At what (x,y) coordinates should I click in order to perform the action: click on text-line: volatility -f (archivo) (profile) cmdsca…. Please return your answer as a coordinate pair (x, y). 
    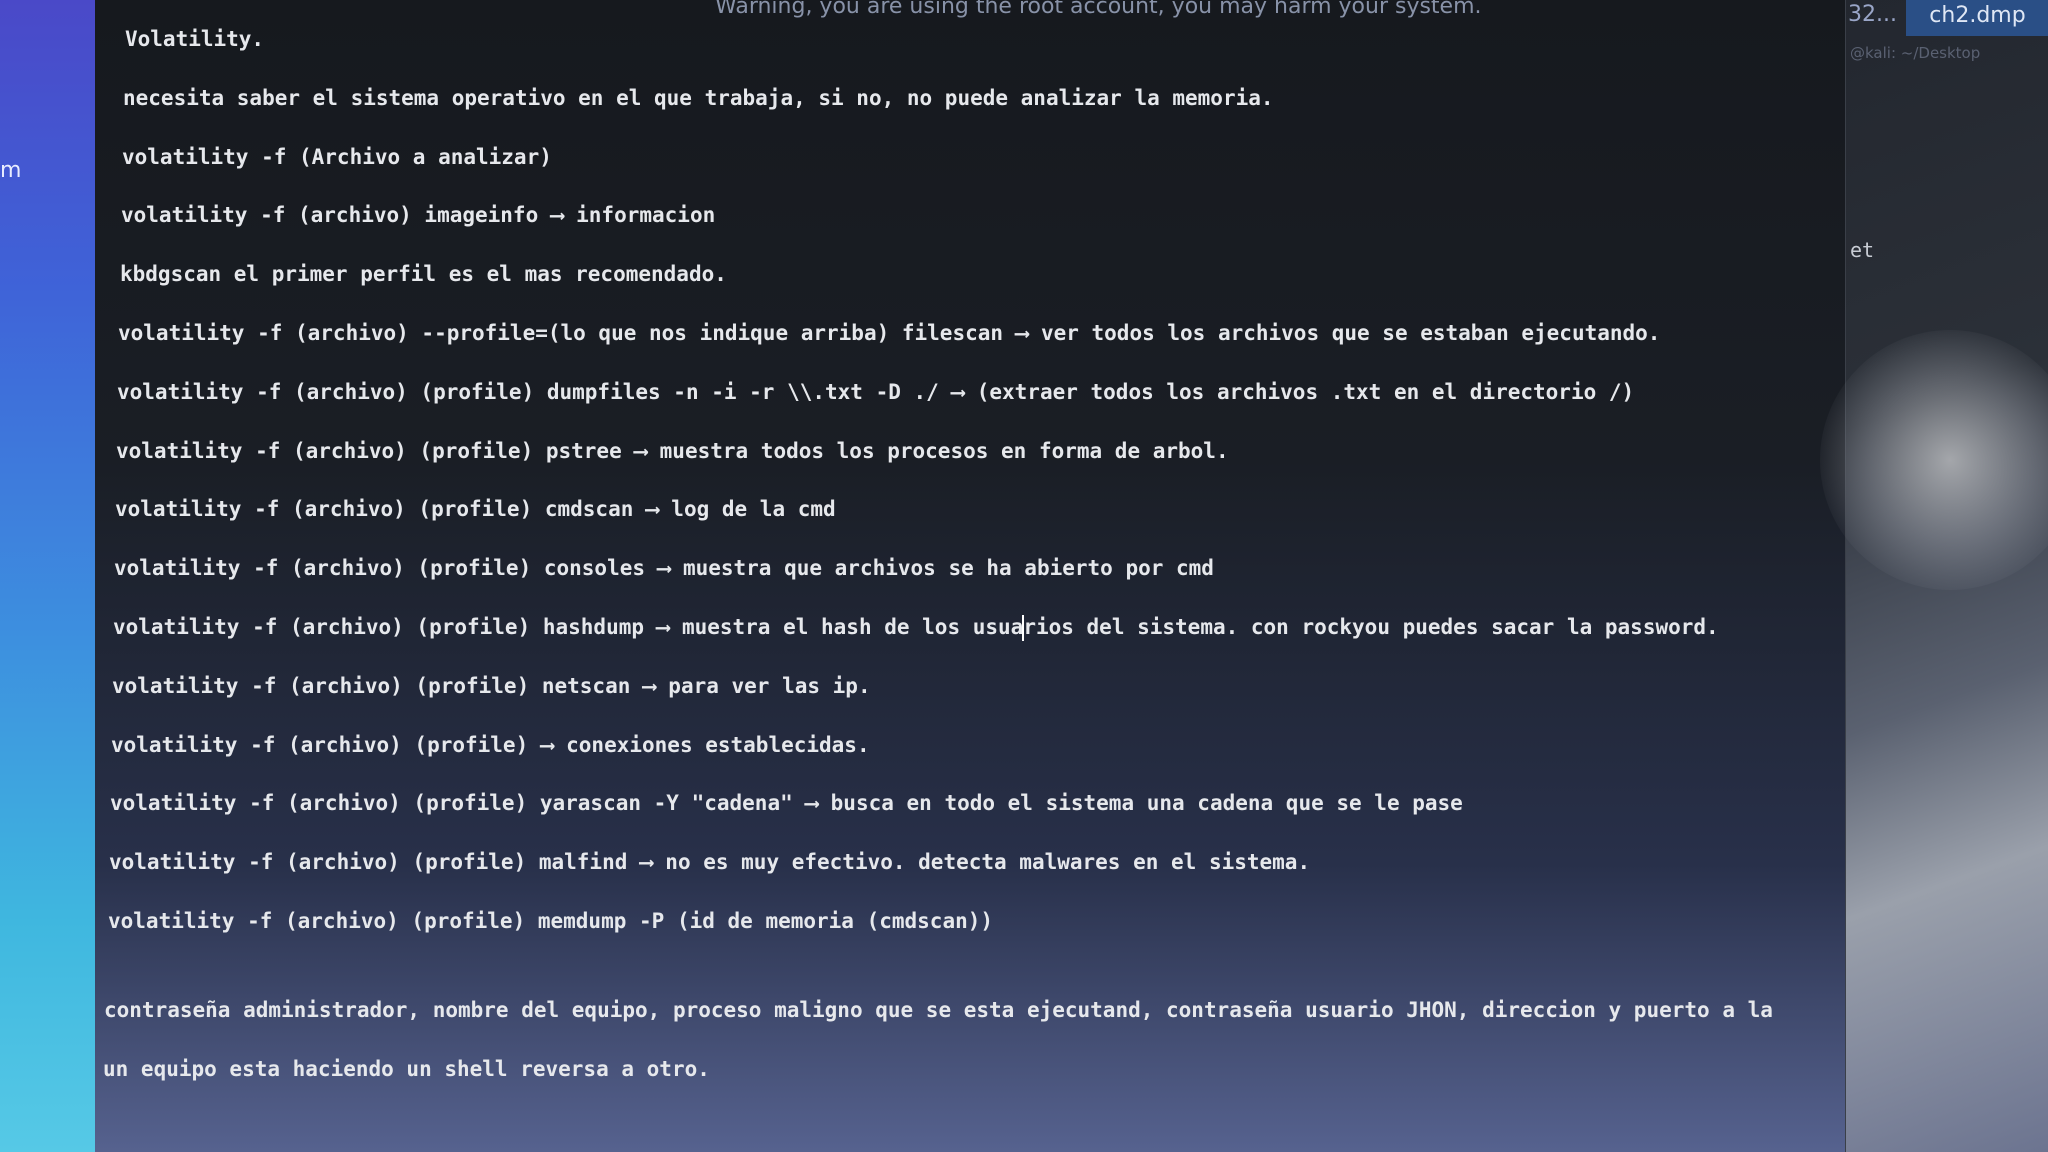
    Looking at the image, I should click on (970, 521).